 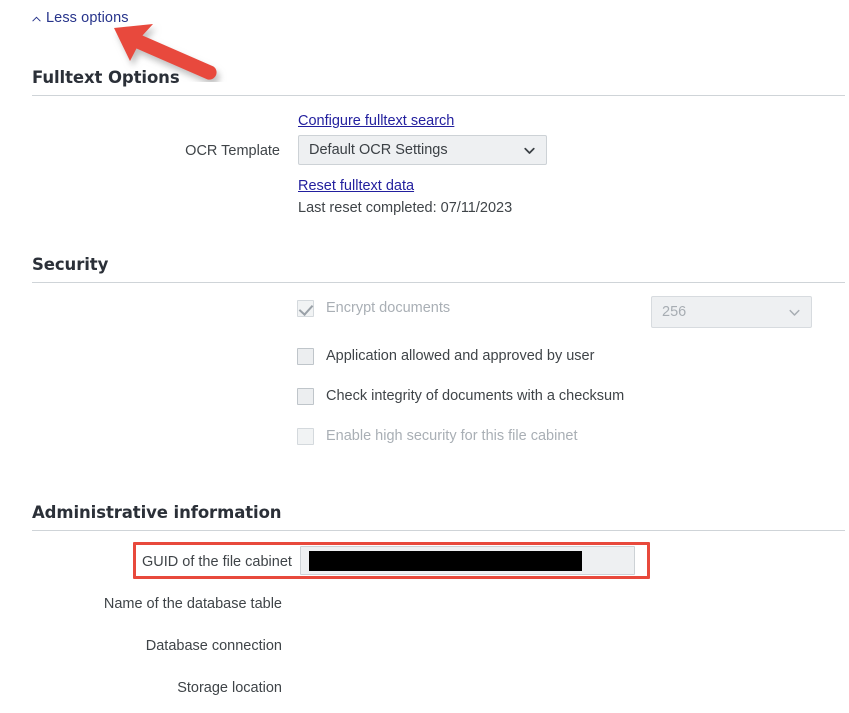 What do you see at coordinates (213, 646) in the screenshot?
I see `database-connection-label: Database connection` at bounding box center [213, 646].